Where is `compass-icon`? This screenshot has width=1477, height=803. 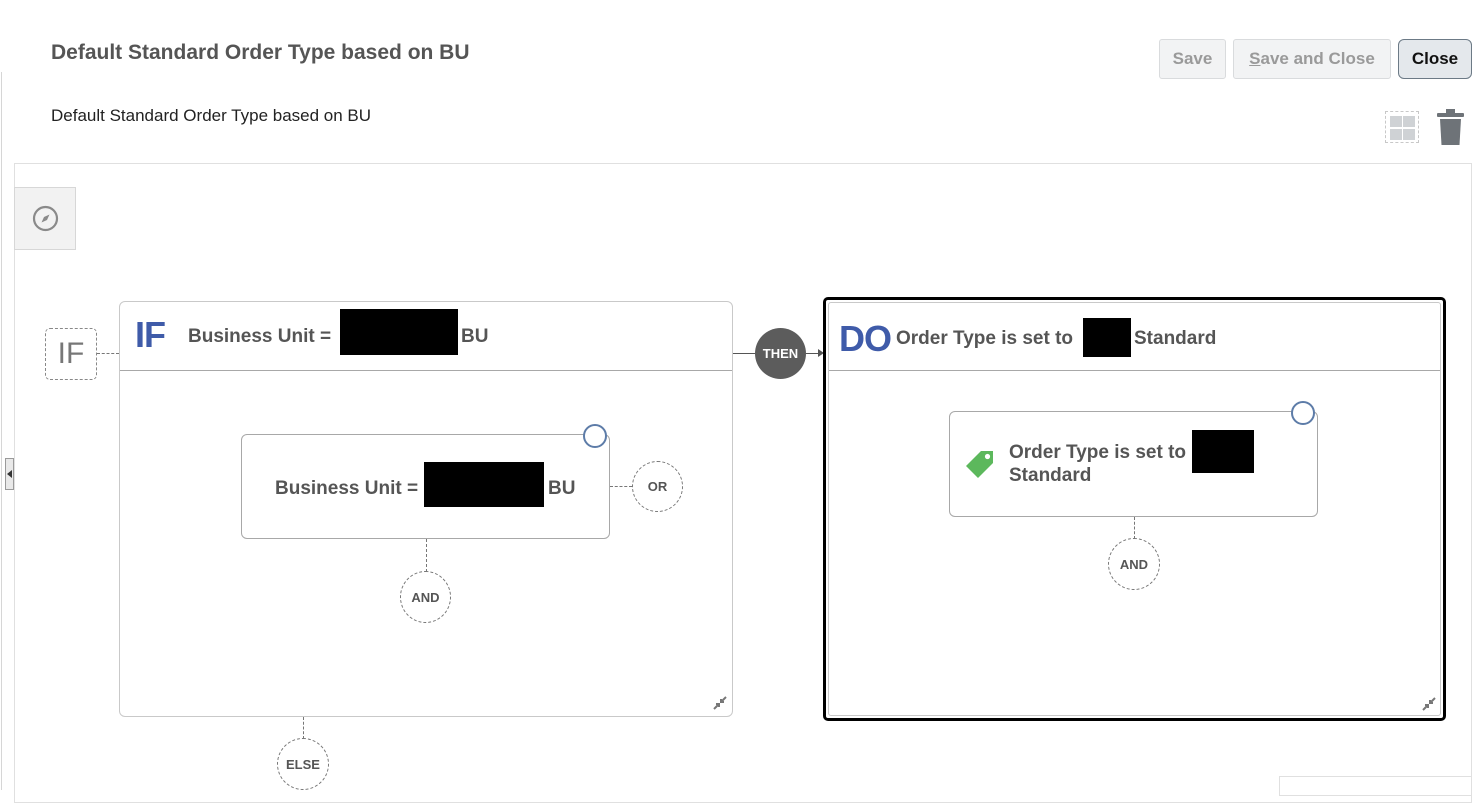
compass-icon is located at coordinates (45, 218).